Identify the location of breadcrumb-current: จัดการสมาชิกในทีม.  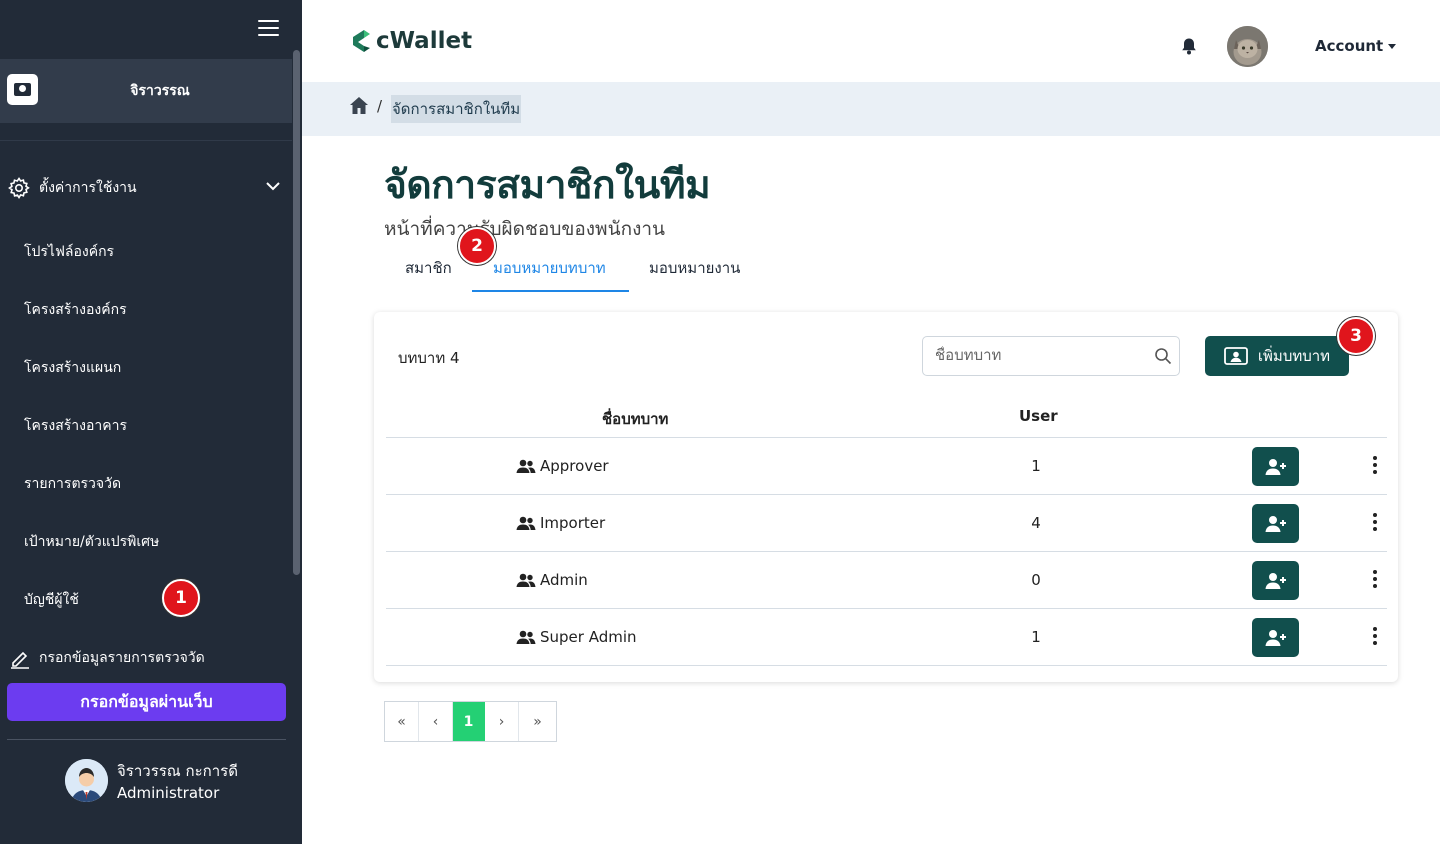
(456, 109).